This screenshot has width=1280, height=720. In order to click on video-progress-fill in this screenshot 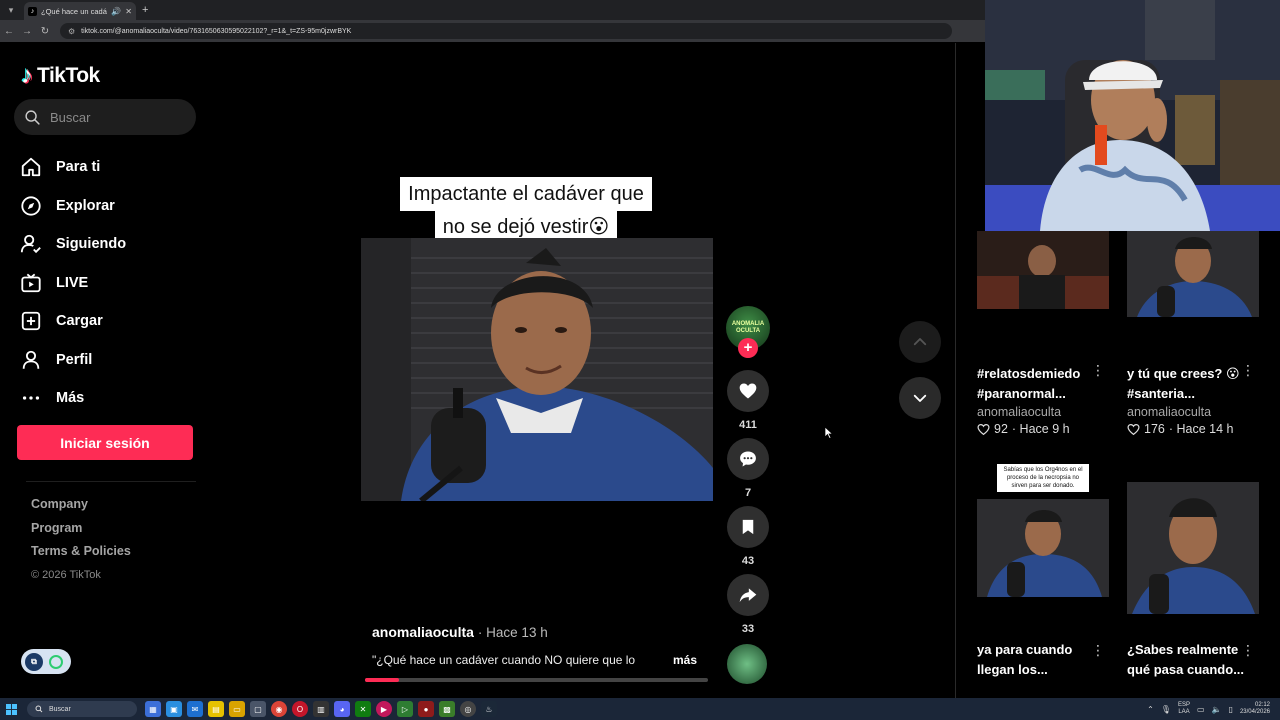, I will do `click(382, 680)`.